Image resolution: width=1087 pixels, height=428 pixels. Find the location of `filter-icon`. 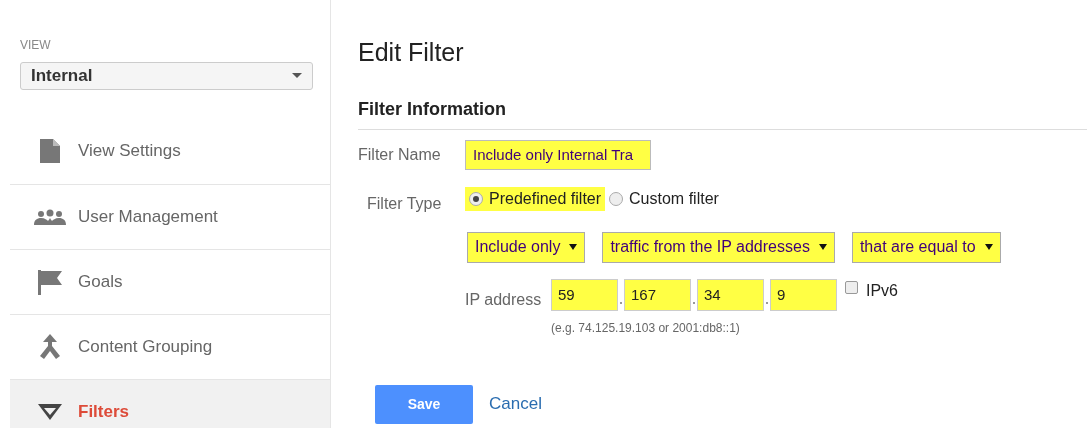

filter-icon is located at coordinates (50, 411).